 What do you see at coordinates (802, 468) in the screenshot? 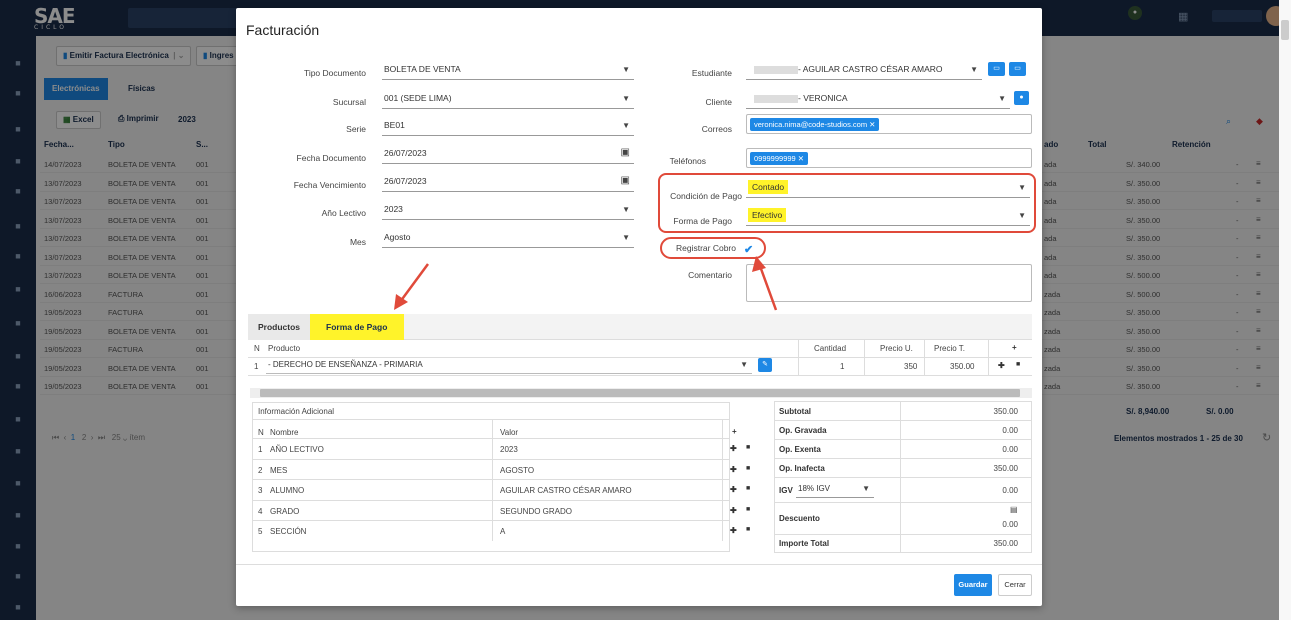
I see `total-label-inafecta: Op. Inafecta` at bounding box center [802, 468].